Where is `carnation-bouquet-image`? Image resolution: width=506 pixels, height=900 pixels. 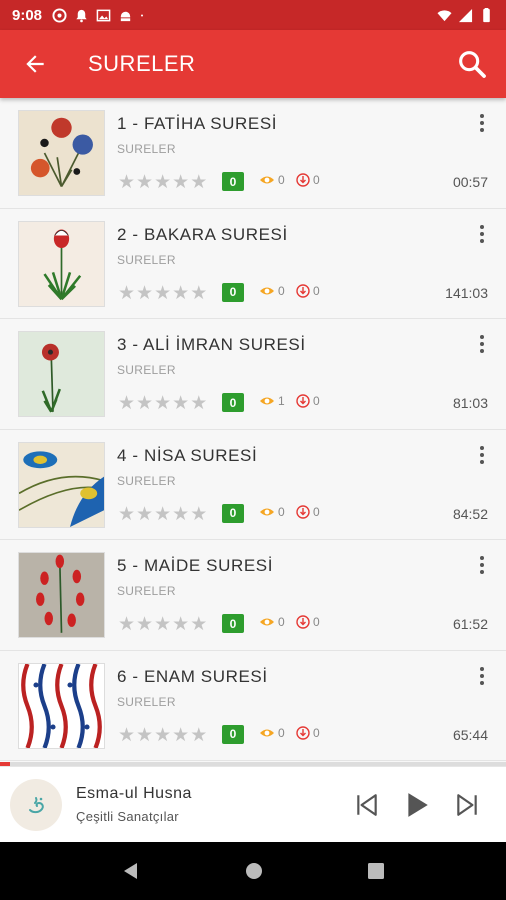 carnation-bouquet-image is located at coordinates (61, 153).